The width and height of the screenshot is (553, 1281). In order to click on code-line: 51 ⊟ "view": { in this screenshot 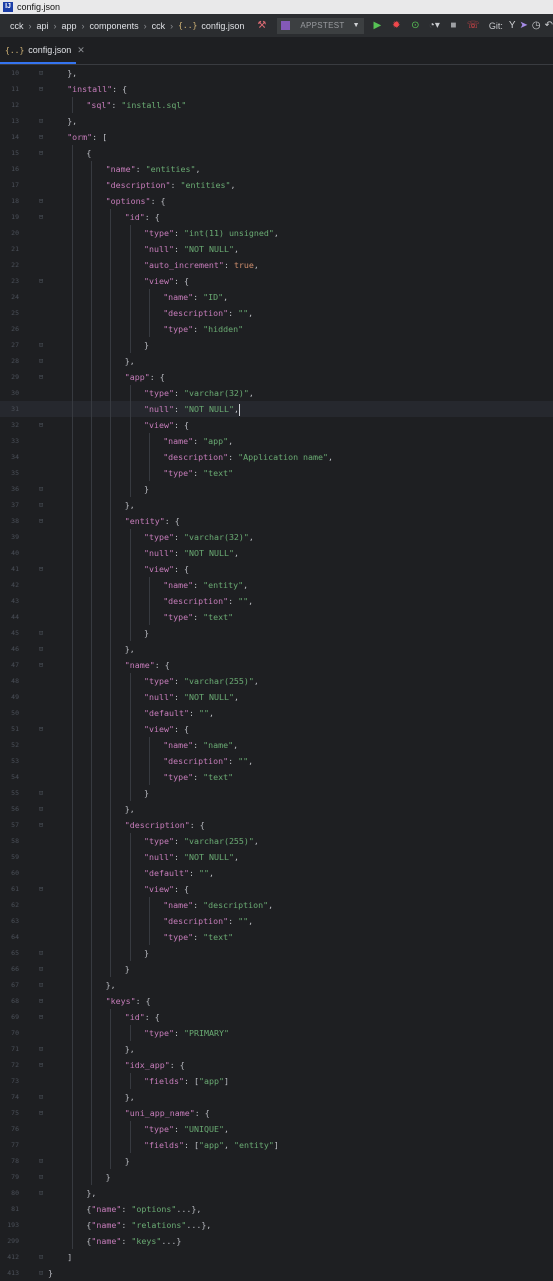, I will do `click(276, 729)`.